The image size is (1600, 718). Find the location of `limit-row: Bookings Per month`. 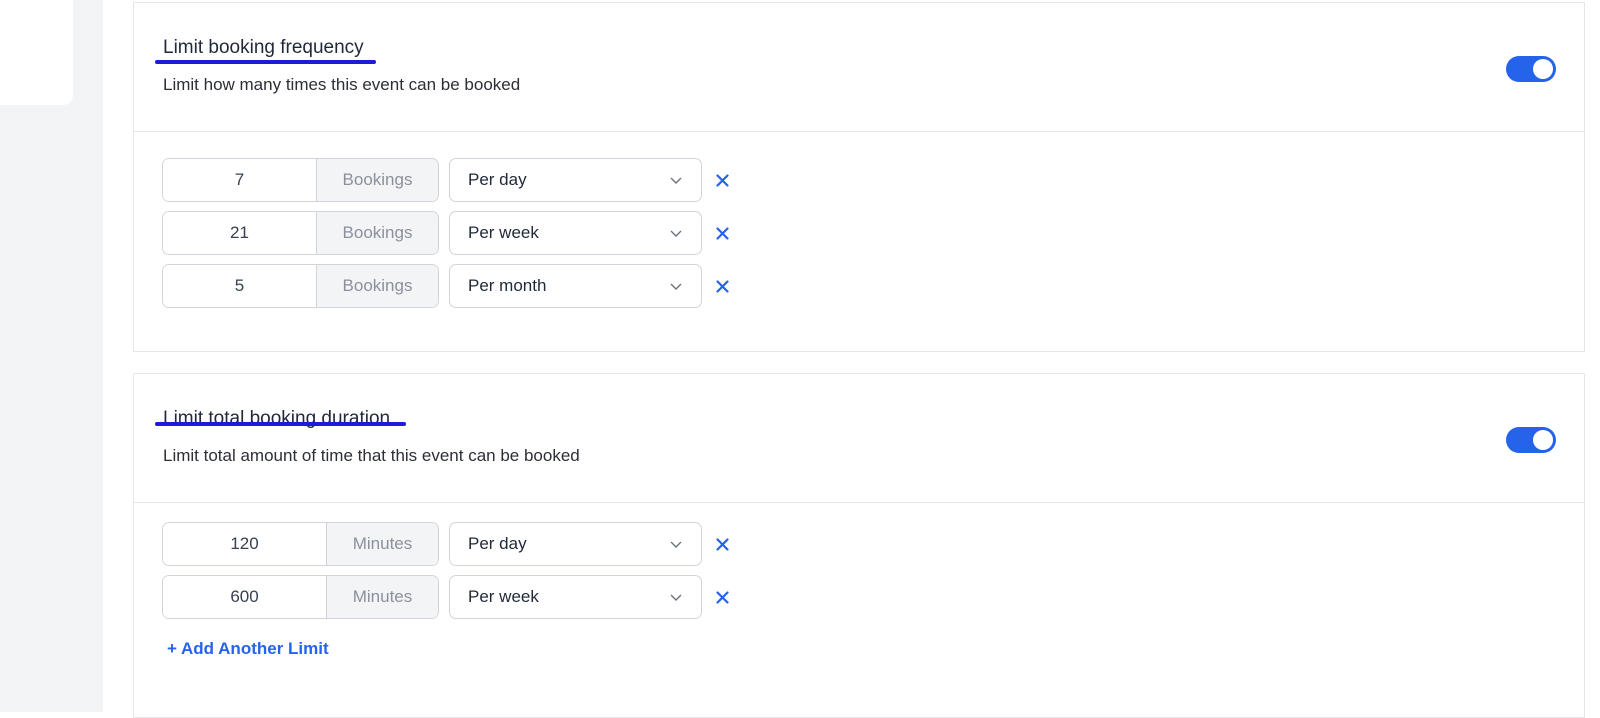

limit-row: Bookings Per month is located at coordinates (446, 286).